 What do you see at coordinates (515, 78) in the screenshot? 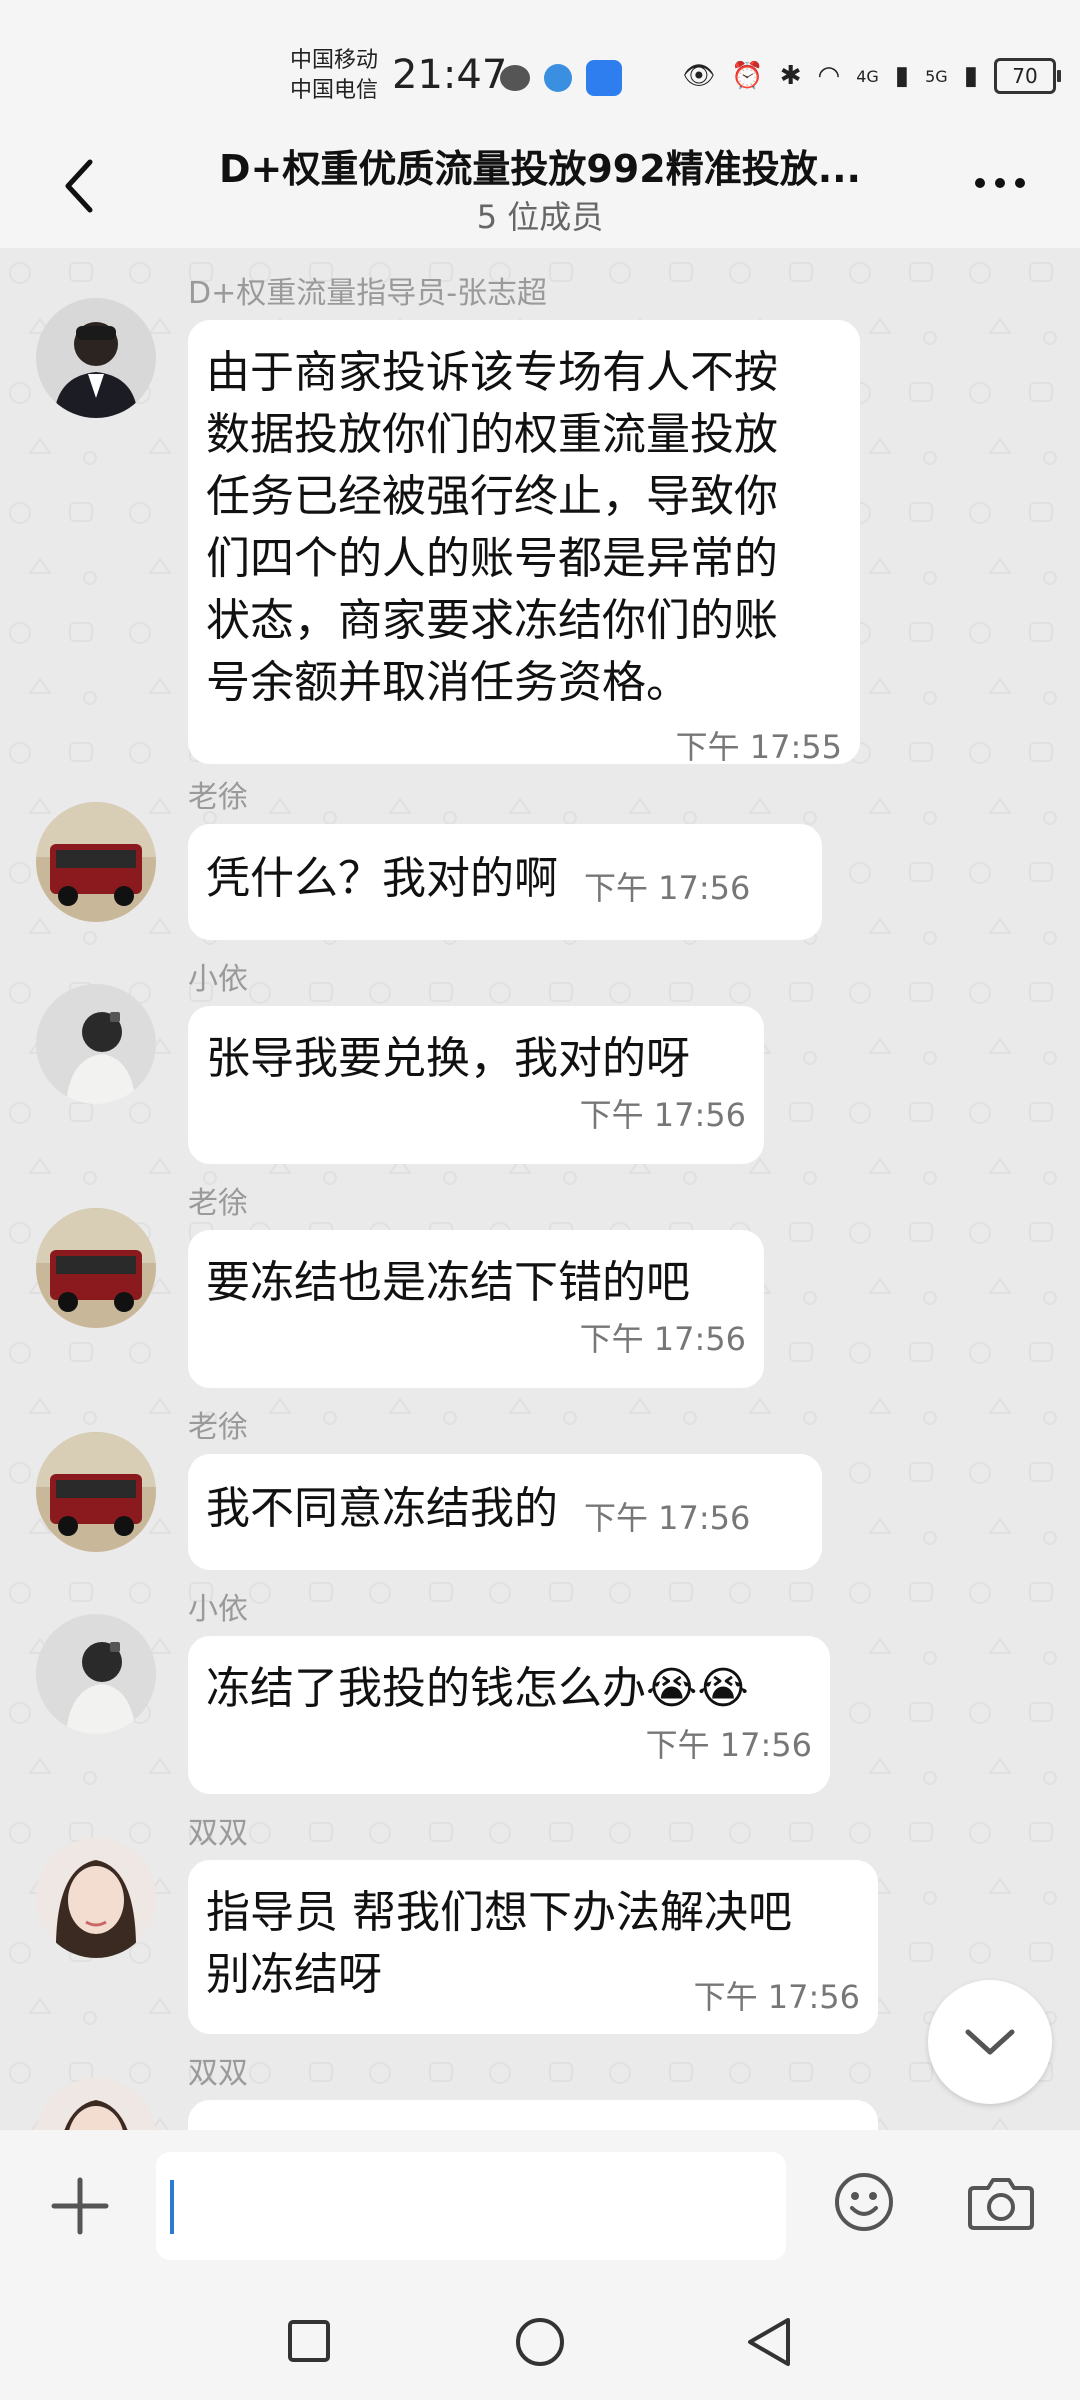
I see `wechat-icon` at bounding box center [515, 78].